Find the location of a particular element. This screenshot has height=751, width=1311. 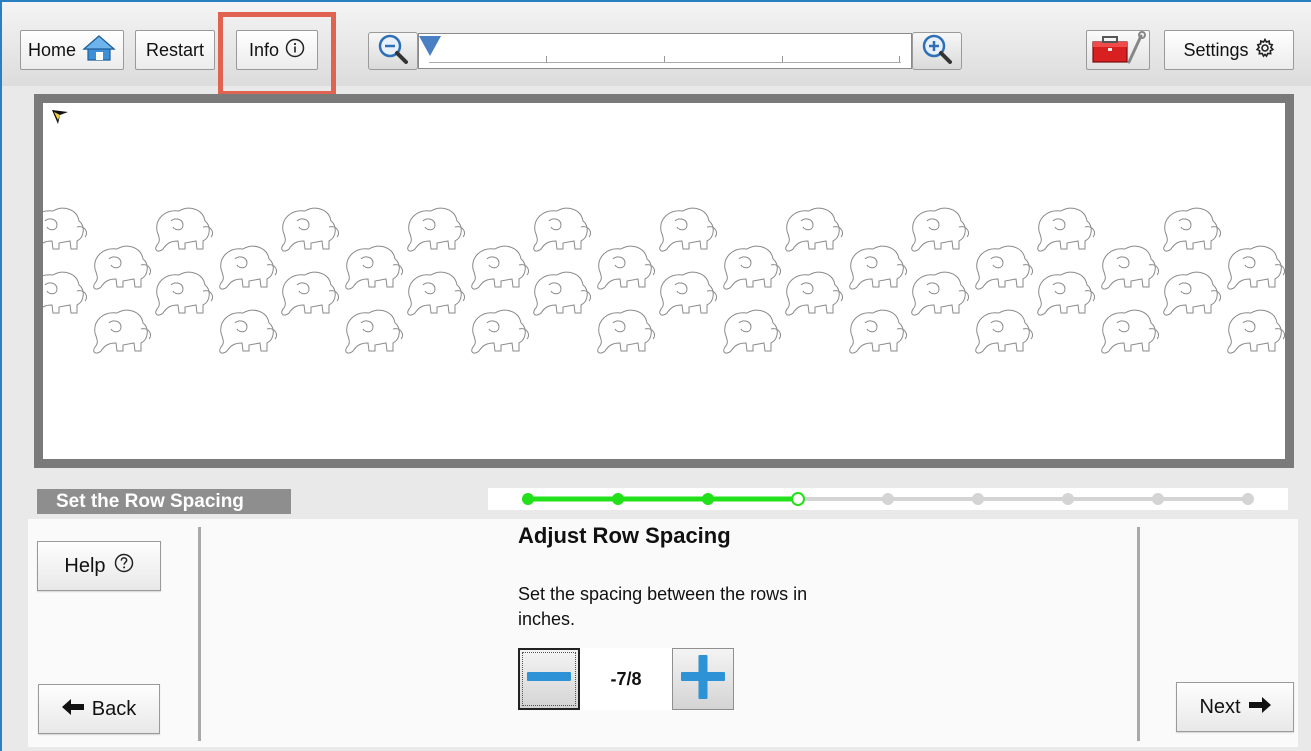

info-circle-icon is located at coordinates (295, 50).